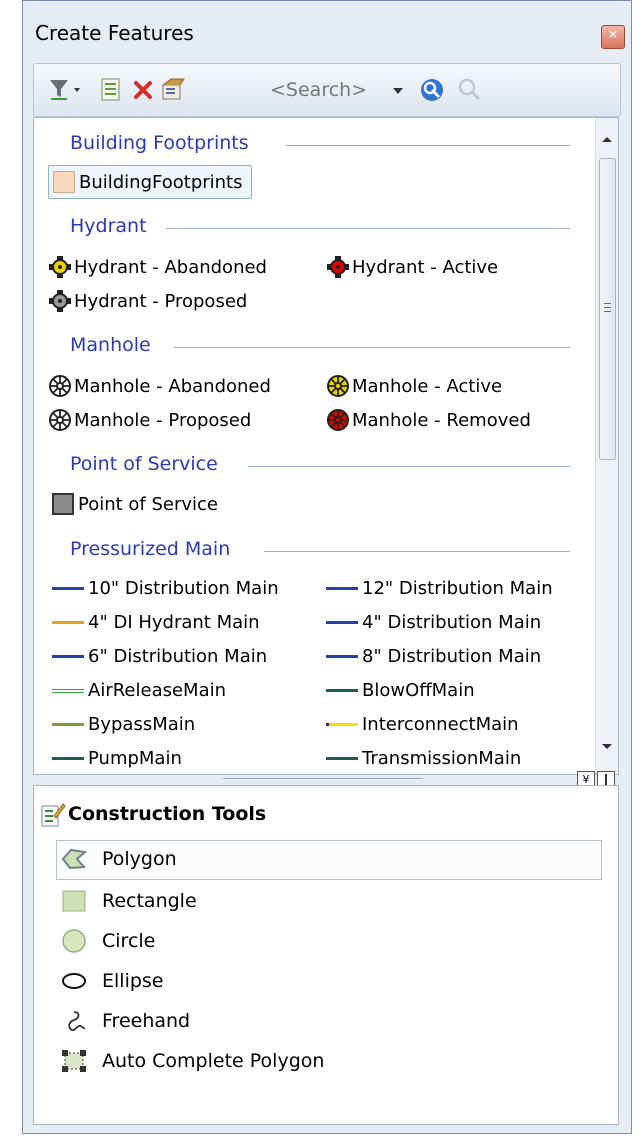 The image size is (640, 1137). I want to click on template-point-of-service: Point of Service, so click(135, 504).